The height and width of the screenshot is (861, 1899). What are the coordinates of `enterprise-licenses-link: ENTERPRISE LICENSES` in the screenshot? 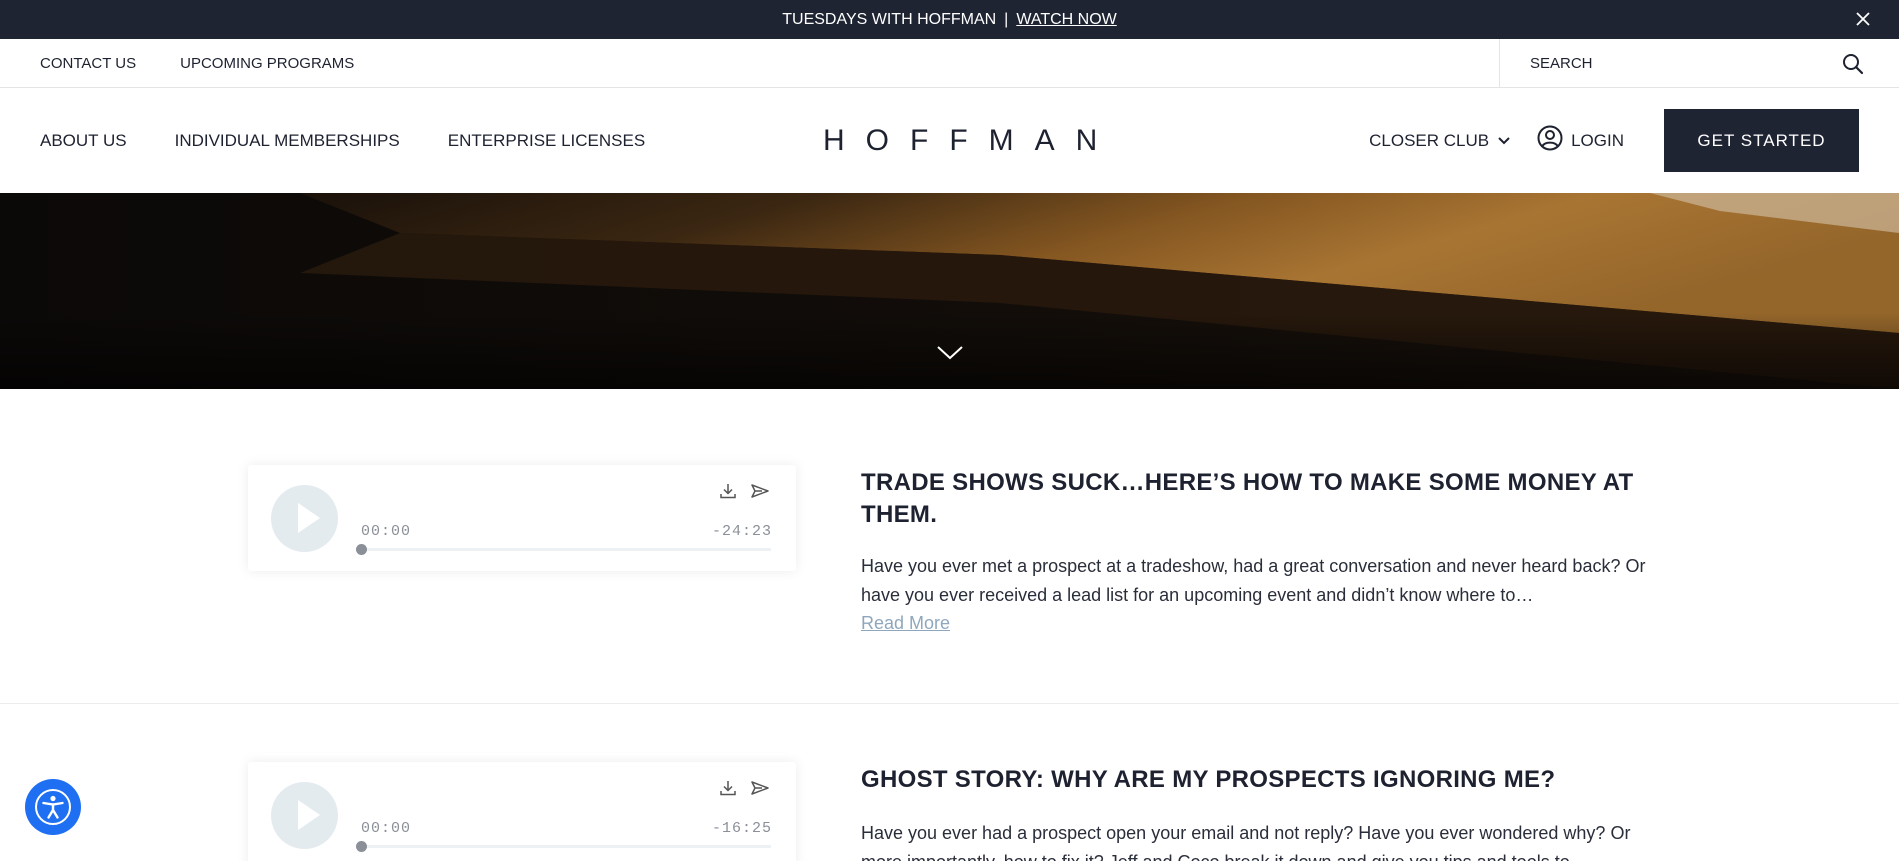 It's located at (546, 141).